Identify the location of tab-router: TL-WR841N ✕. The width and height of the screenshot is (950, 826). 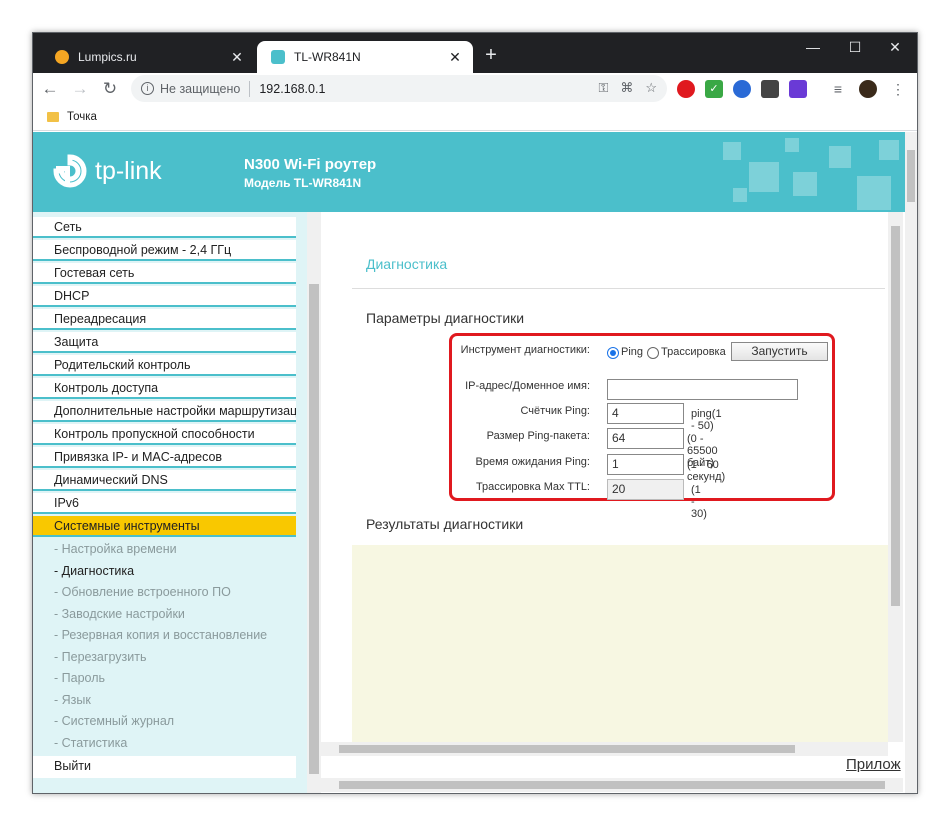
(365, 57).